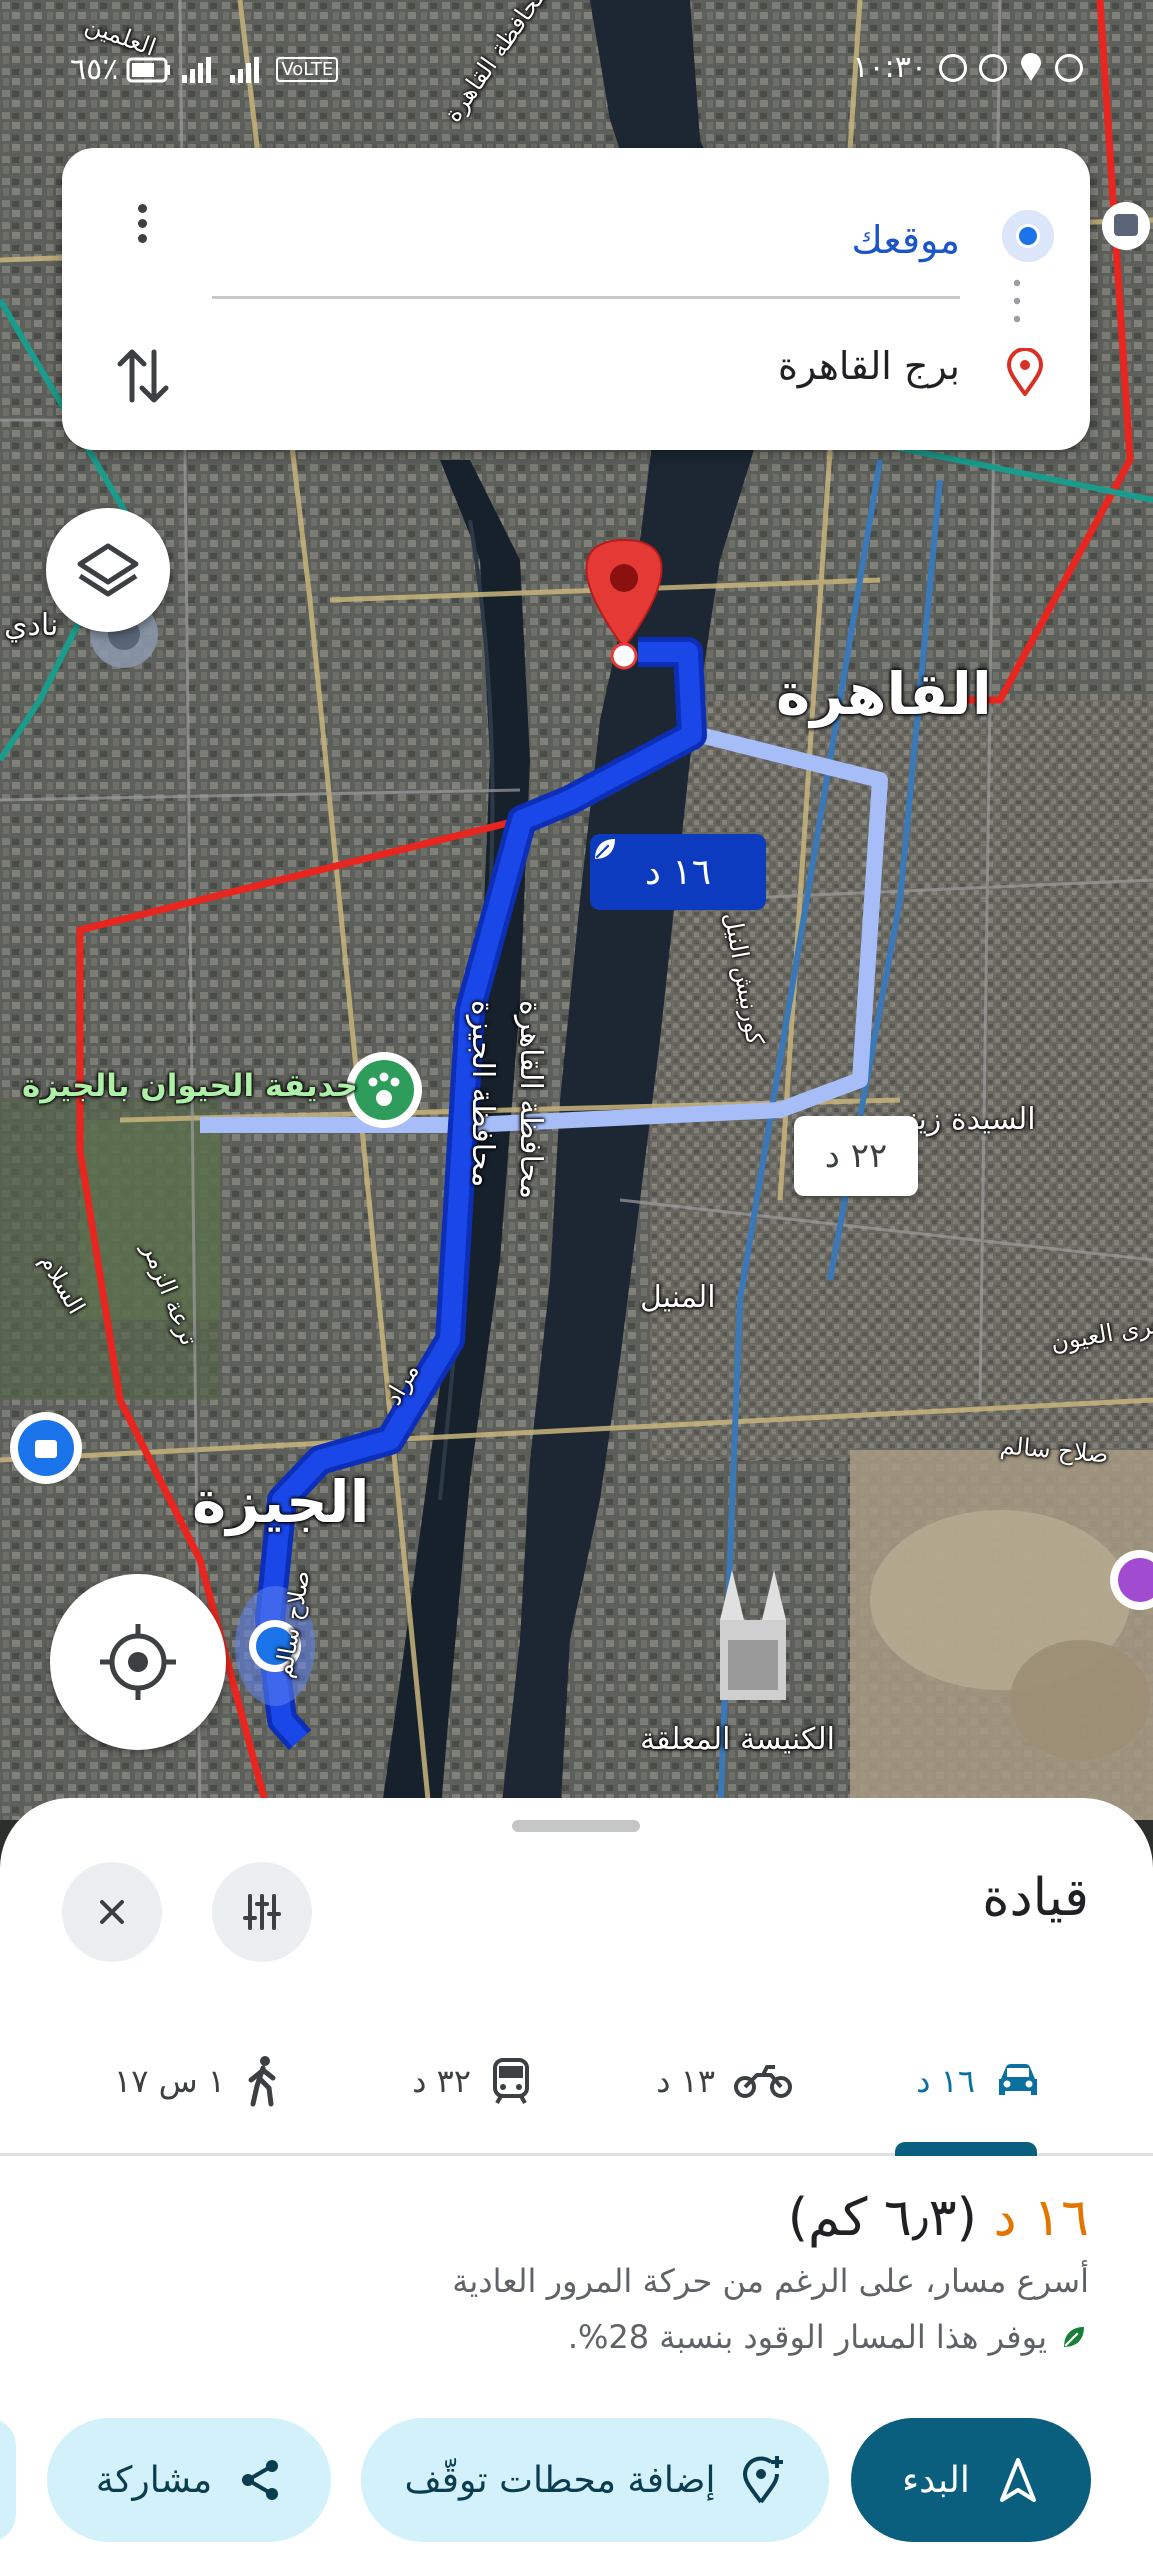 Image resolution: width=1153 pixels, height=2560 pixels. I want to click on sheet-title: قيادة, so click(1035, 1898).